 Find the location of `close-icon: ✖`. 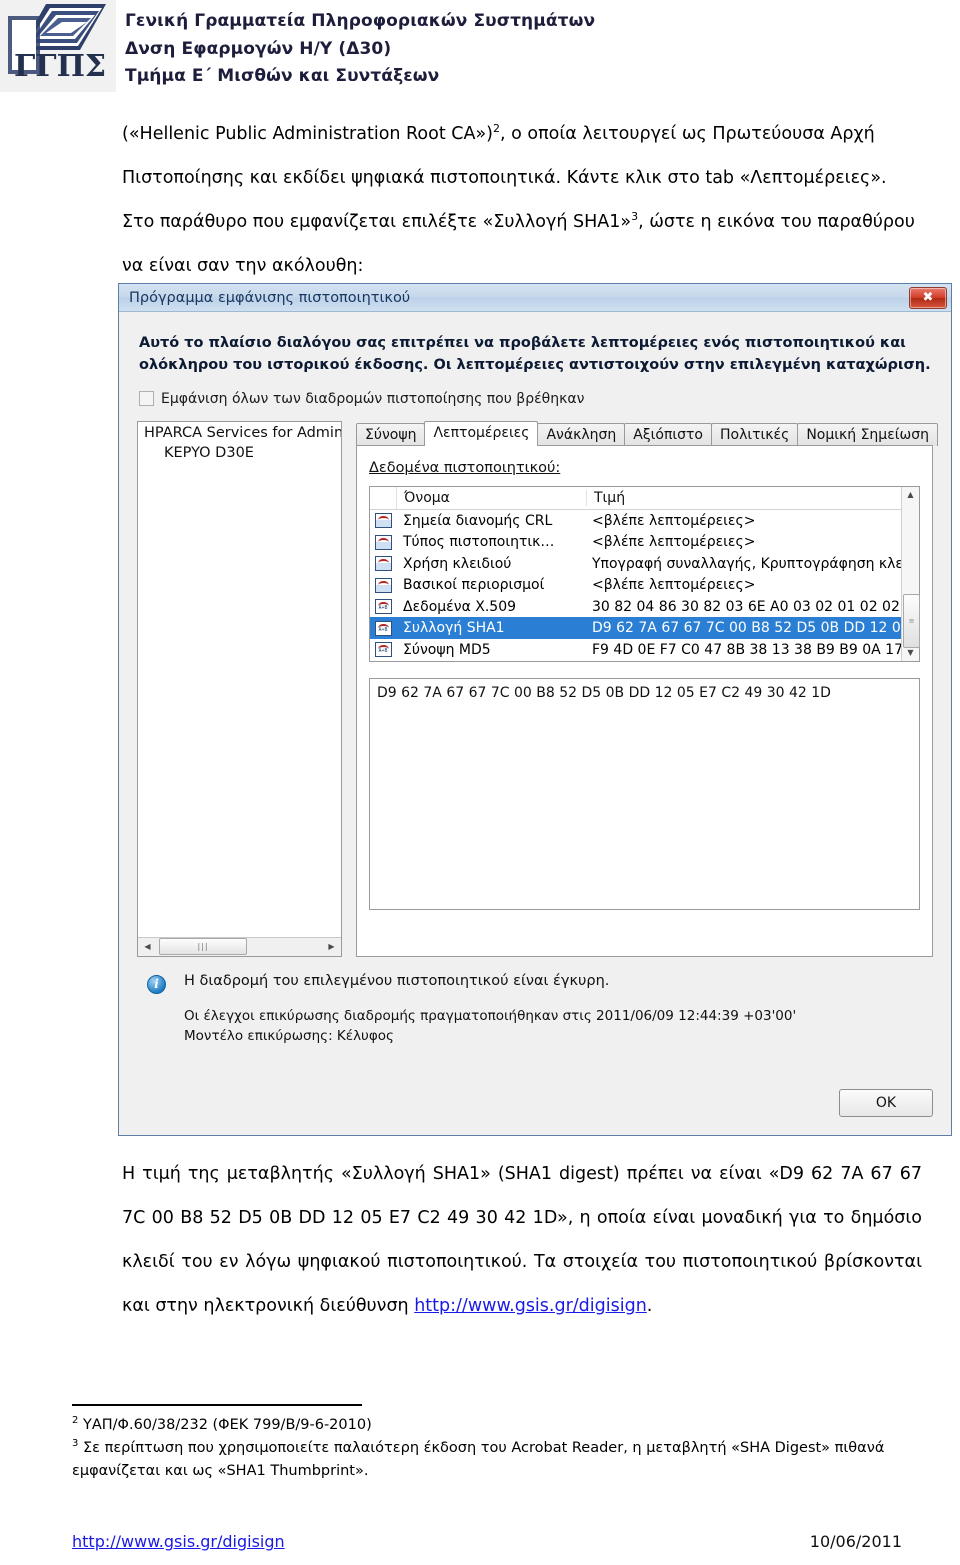

close-icon: ✖ is located at coordinates (928, 297).